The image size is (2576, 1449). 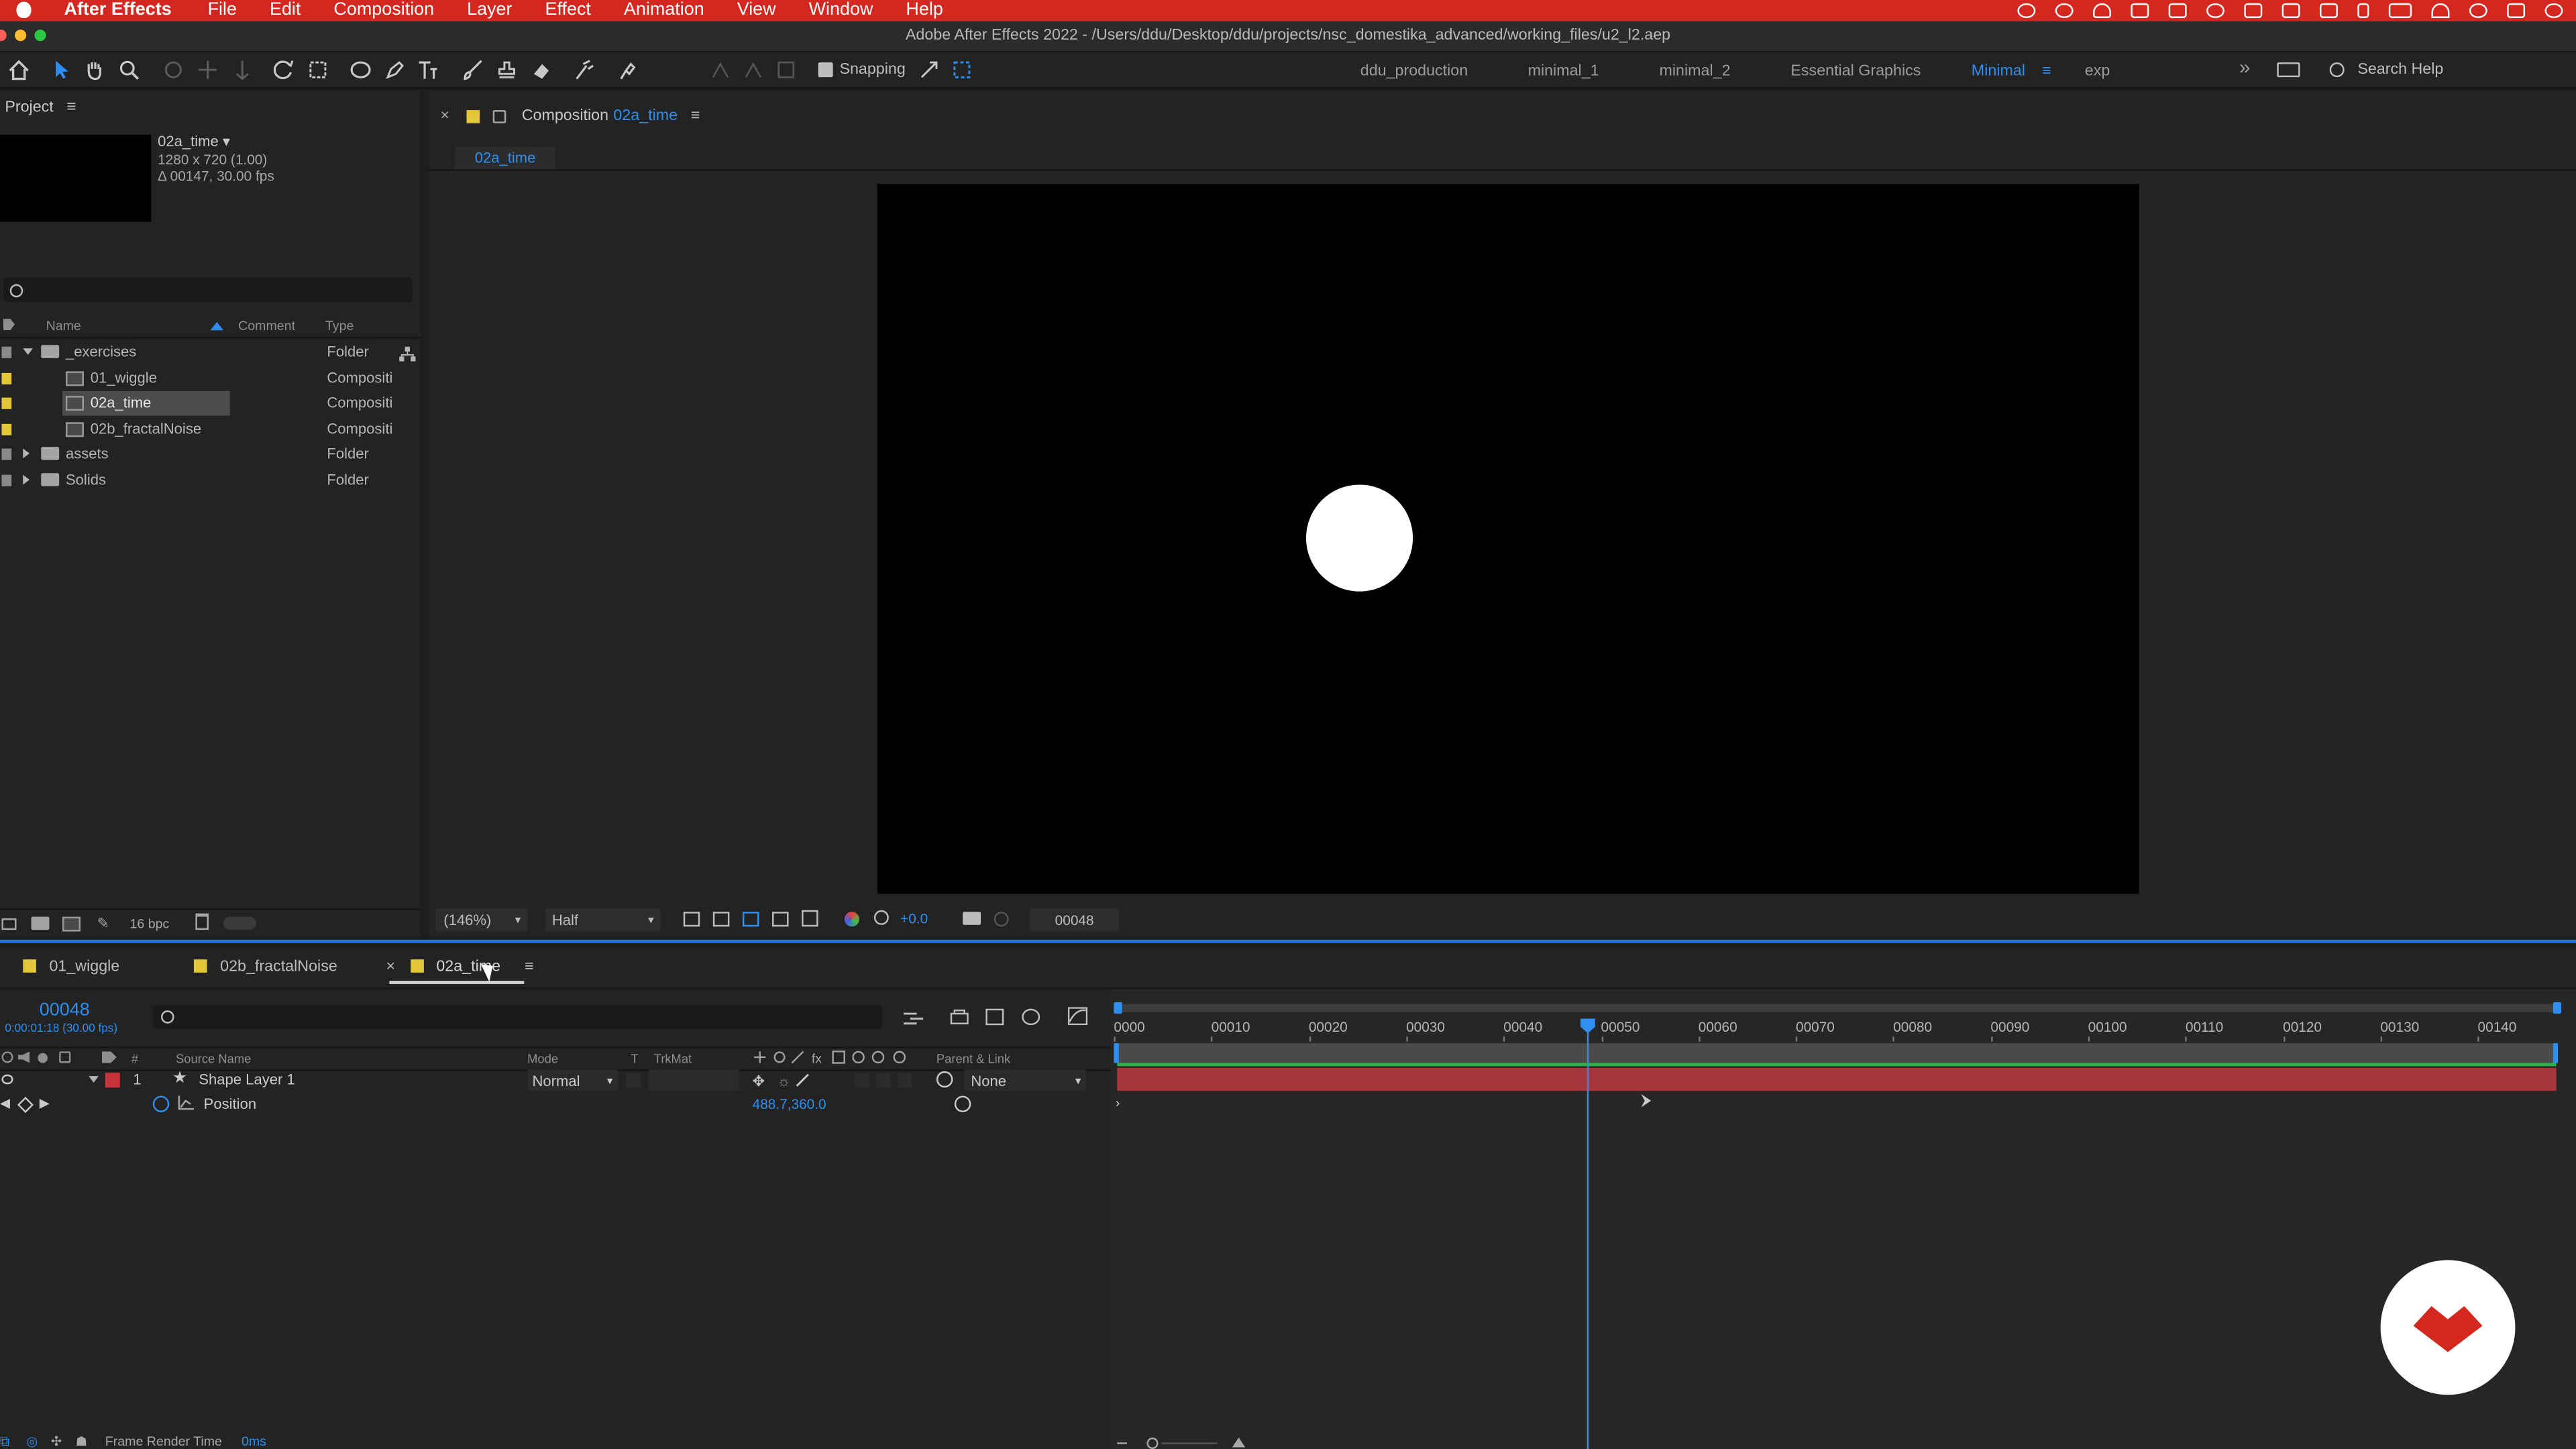 I want to click on menu-file: File, so click(x=222, y=10).